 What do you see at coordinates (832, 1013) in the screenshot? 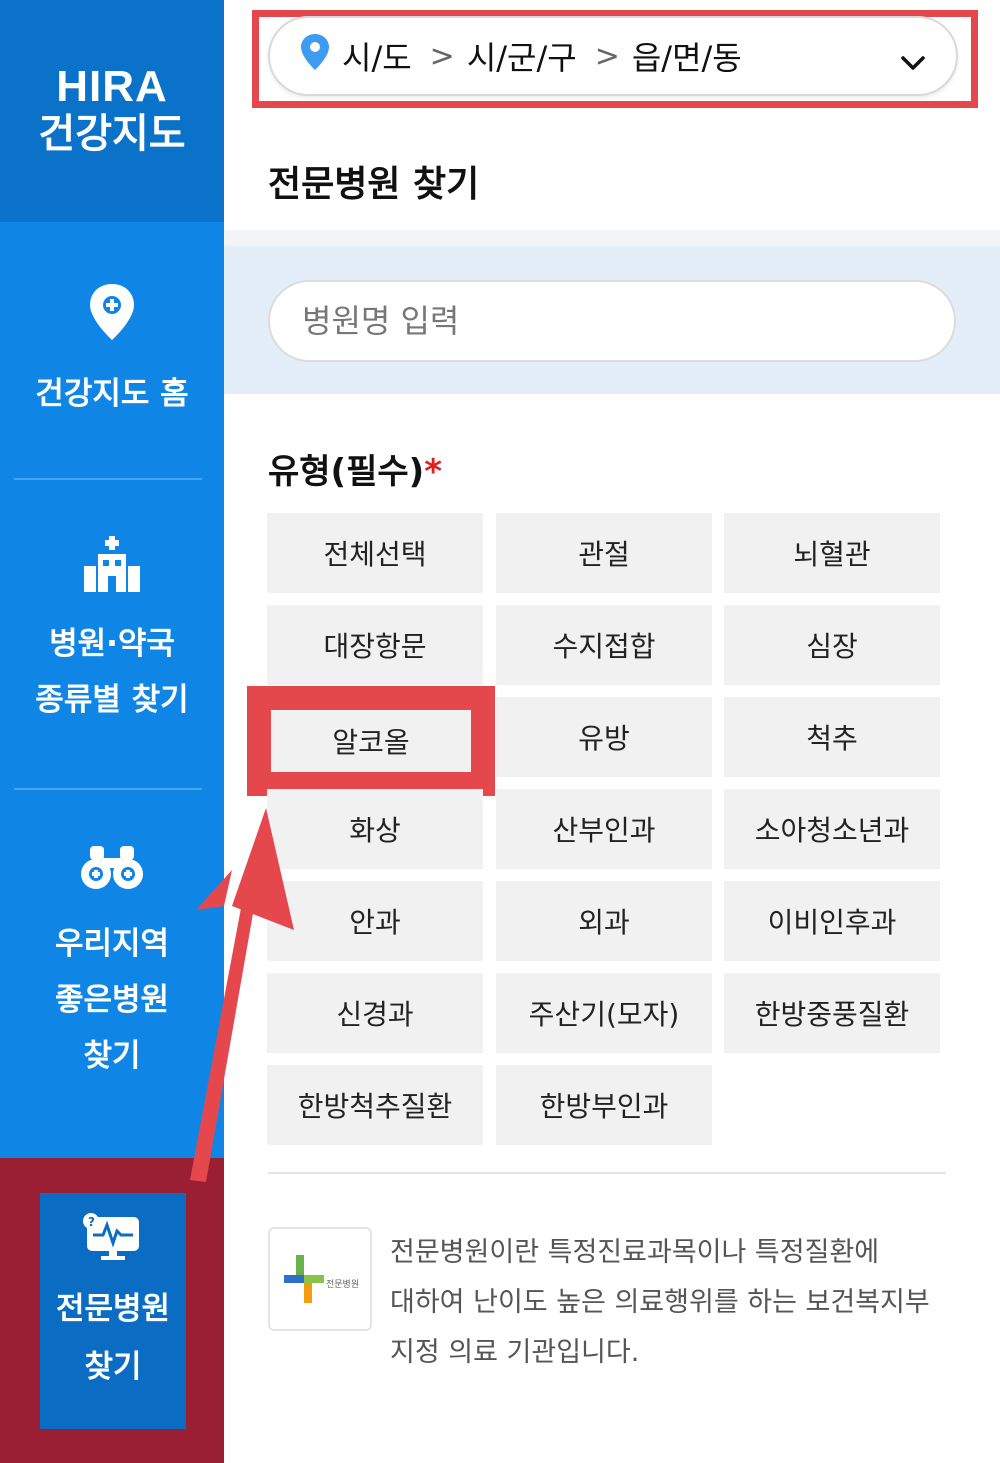
I see `type-button: 한방중풍질환` at bounding box center [832, 1013].